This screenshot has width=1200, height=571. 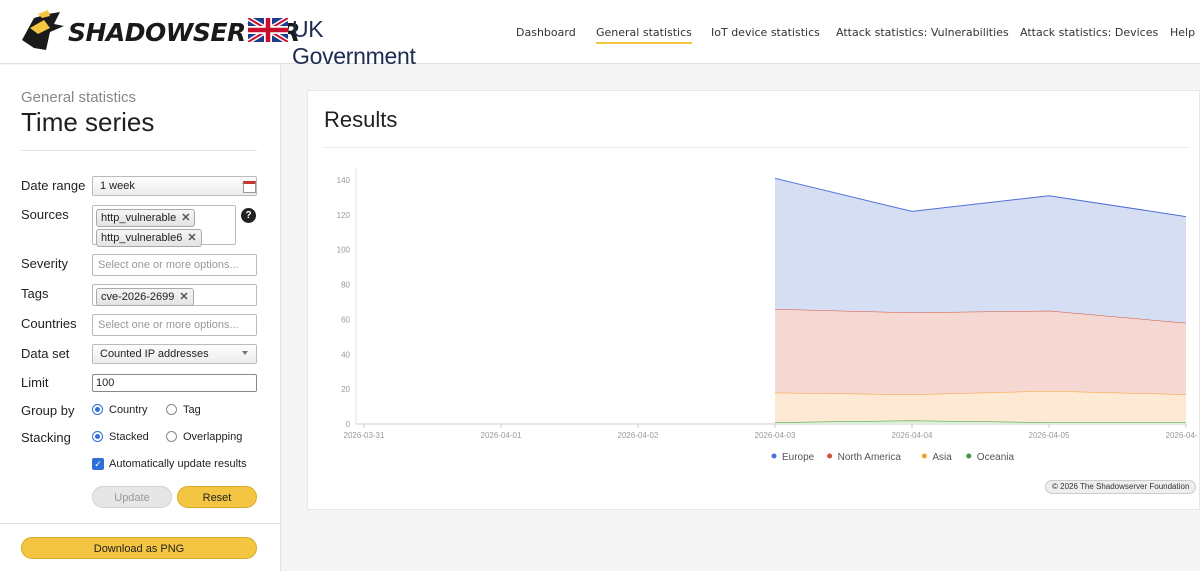 I want to click on limit-input: 100, so click(x=174, y=383).